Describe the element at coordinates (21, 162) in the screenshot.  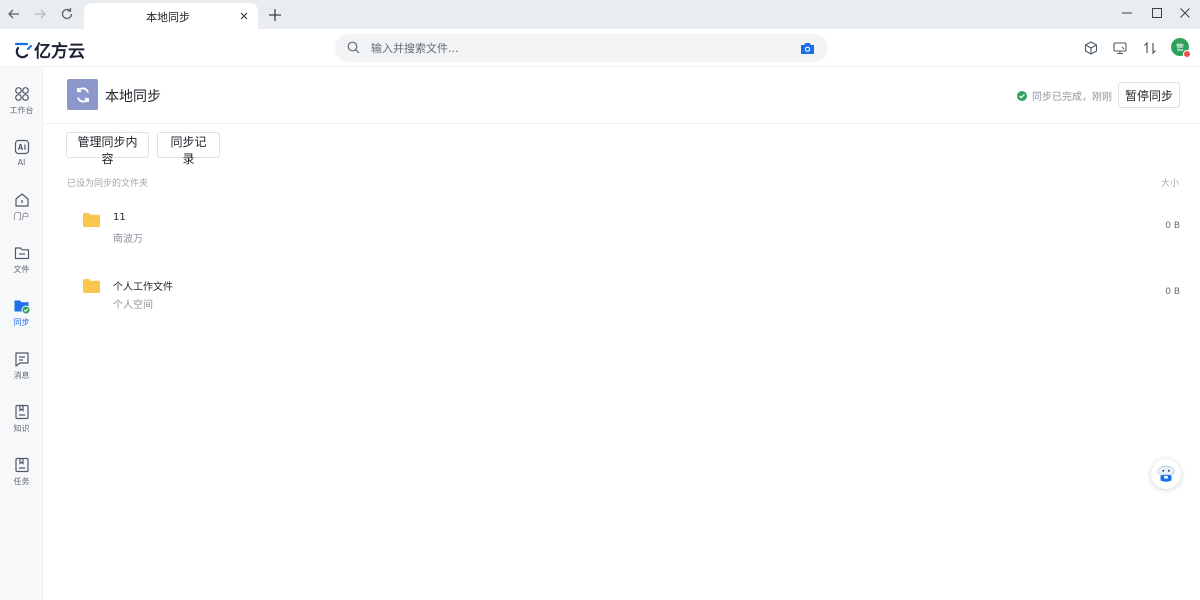
I see `sidebar-item-label: AI` at that location.